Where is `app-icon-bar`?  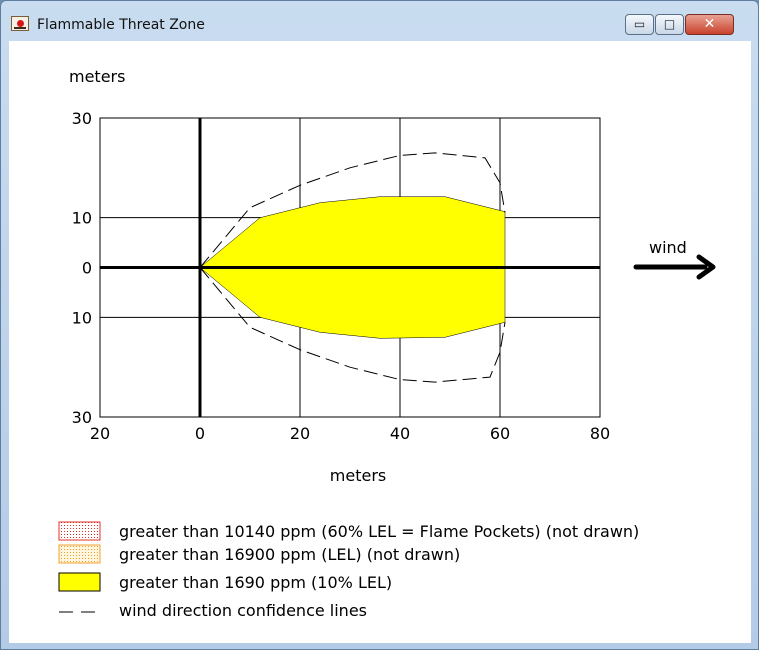 app-icon-bar is located at coordinates (20, 28).